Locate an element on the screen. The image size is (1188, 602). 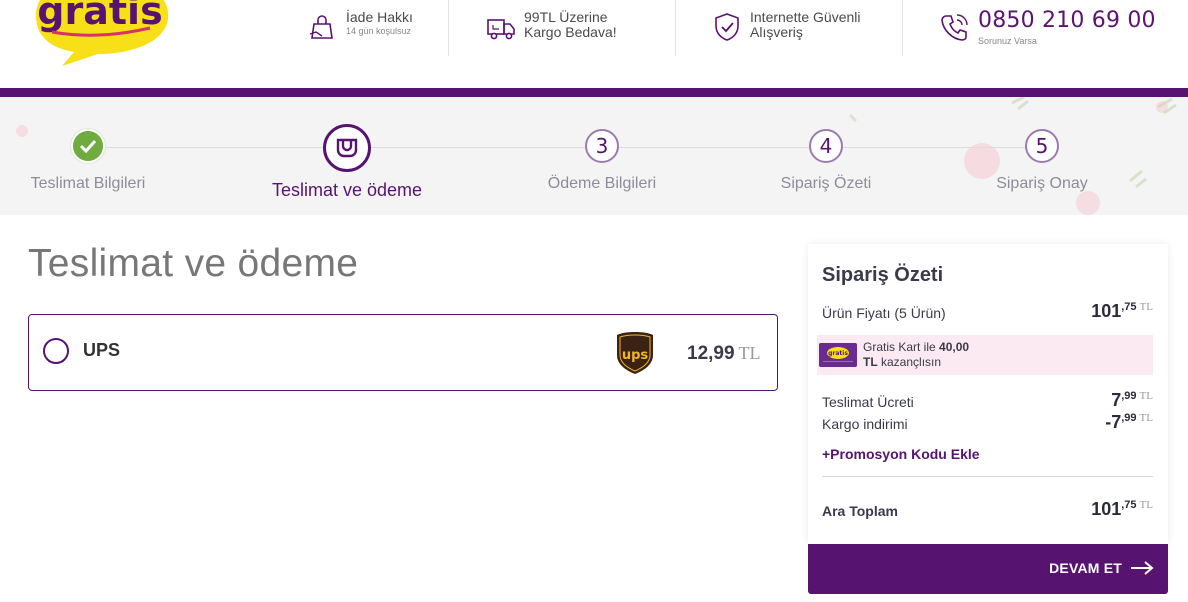
shipping-price: 12,99 TL is located at coordinates (724, 354).